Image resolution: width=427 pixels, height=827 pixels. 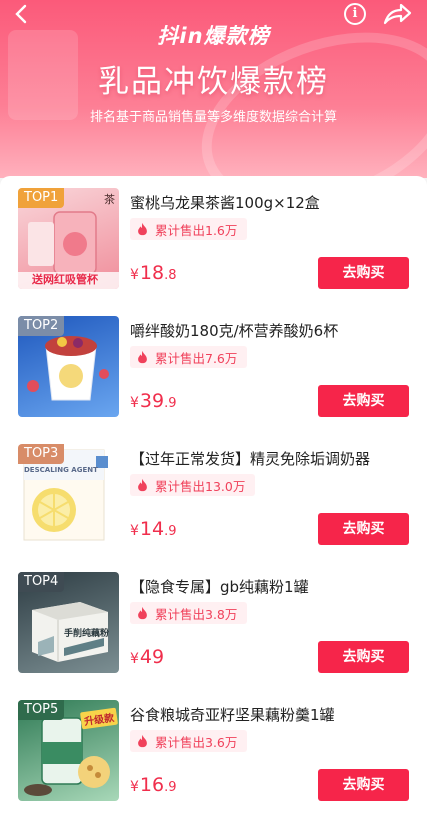 I want to click on product-name: 谷食粮城奇亚籽坚果藕粉羹1罐, so click(x=232, y=714).